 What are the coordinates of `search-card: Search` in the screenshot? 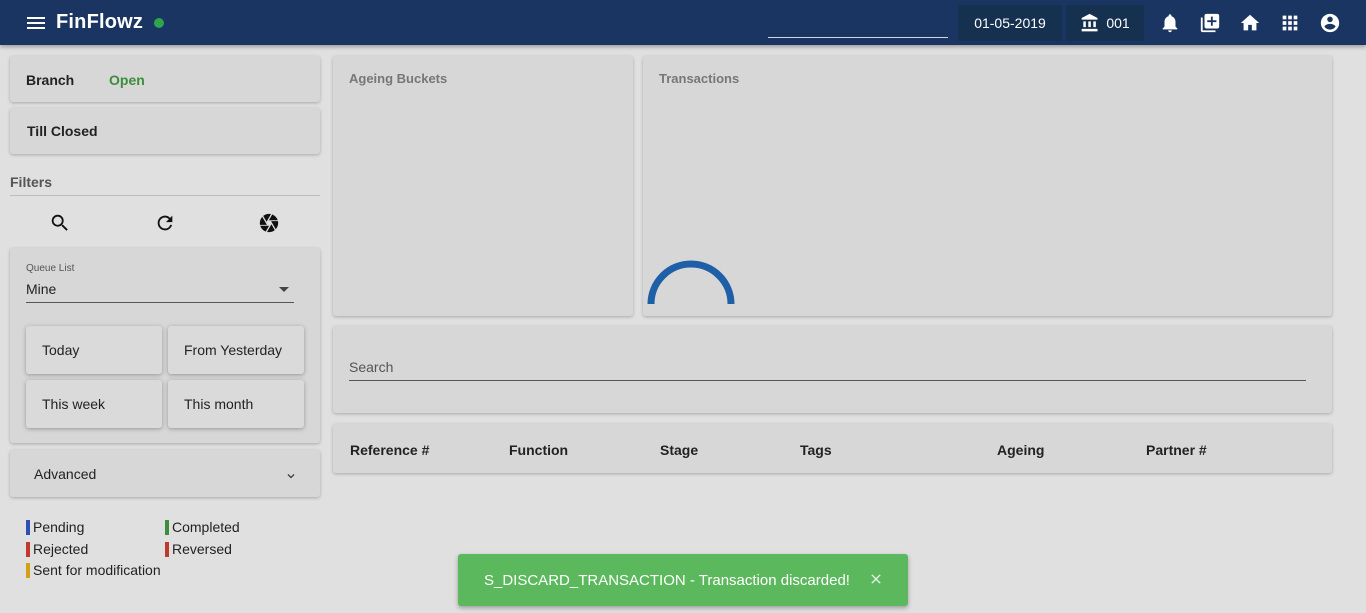 It's located at (832, 369).